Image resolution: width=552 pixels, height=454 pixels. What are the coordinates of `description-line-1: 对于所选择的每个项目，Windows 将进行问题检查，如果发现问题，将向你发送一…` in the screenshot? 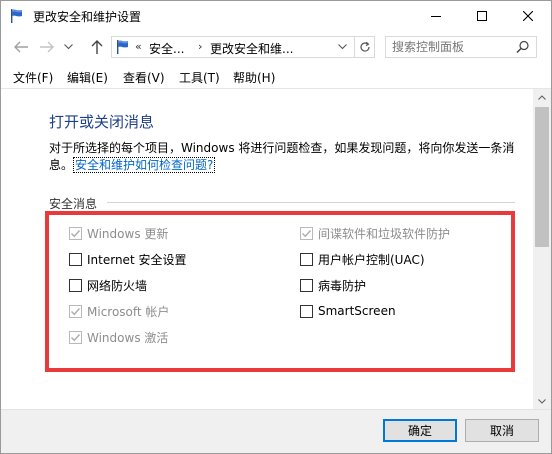 It's located at (282, 148).